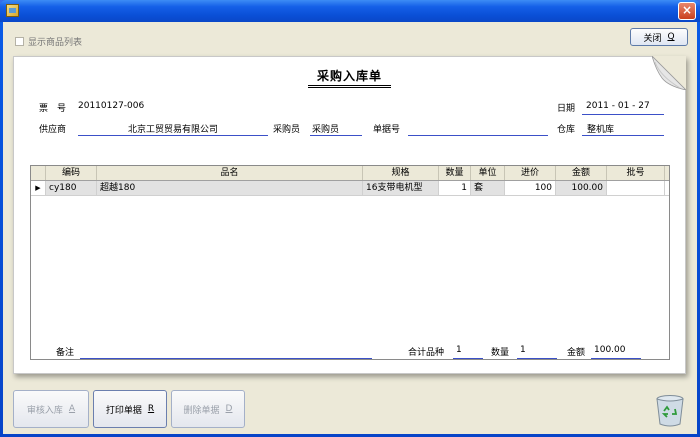 The image size is (700, 437). Describe the element at coordinates (488, 188) in the screenshot. I see `cell-unit: 套` at that location.